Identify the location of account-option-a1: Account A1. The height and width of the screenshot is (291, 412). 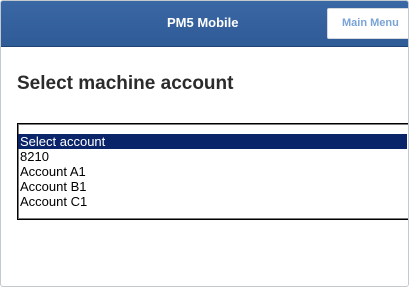
(213, 171).